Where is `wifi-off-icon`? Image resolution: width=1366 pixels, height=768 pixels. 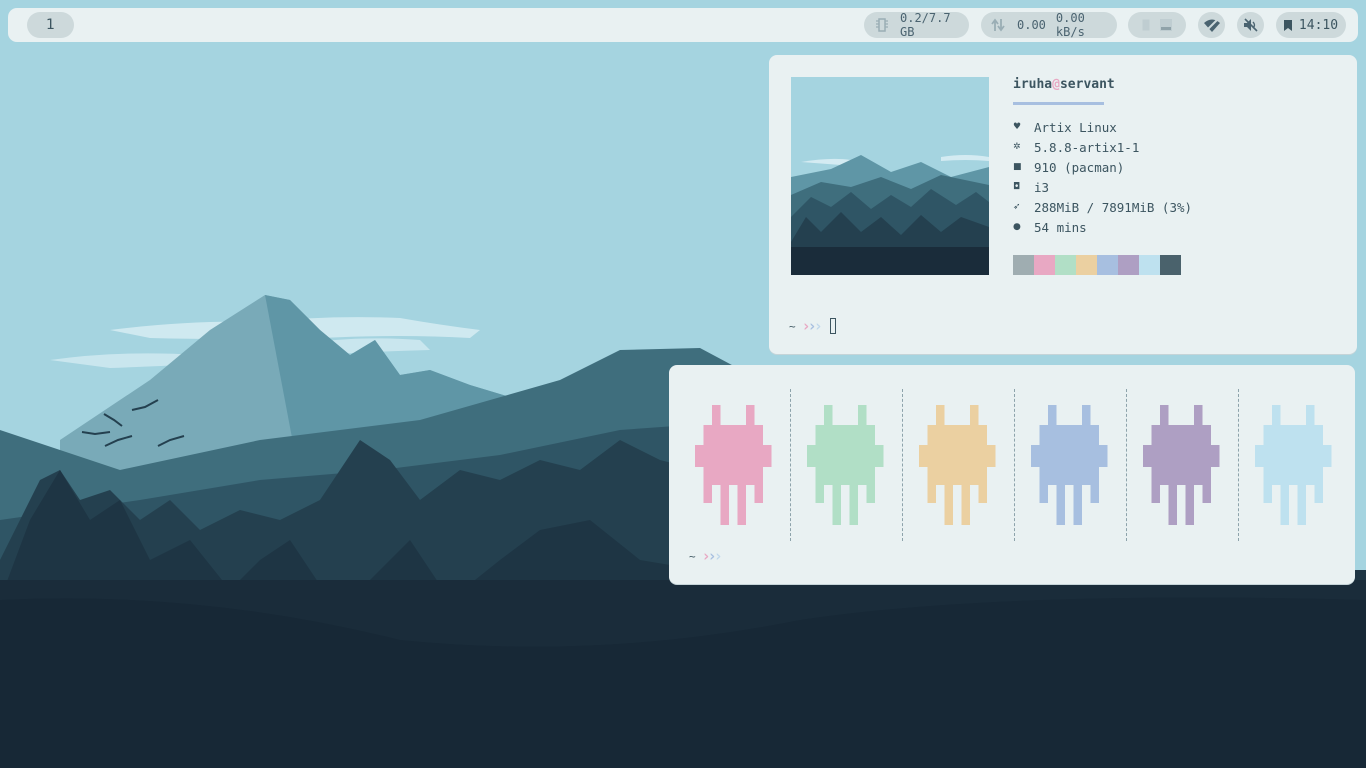
wifi-off-icon is located at coordinates (1211, 25).